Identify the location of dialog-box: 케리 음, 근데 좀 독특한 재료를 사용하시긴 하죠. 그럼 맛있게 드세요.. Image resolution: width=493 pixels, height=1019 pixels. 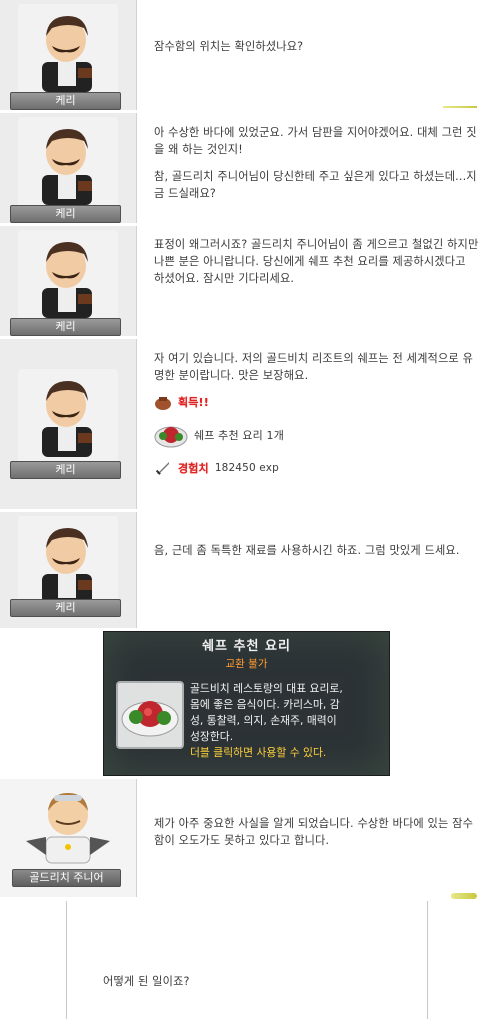
(241, 570).